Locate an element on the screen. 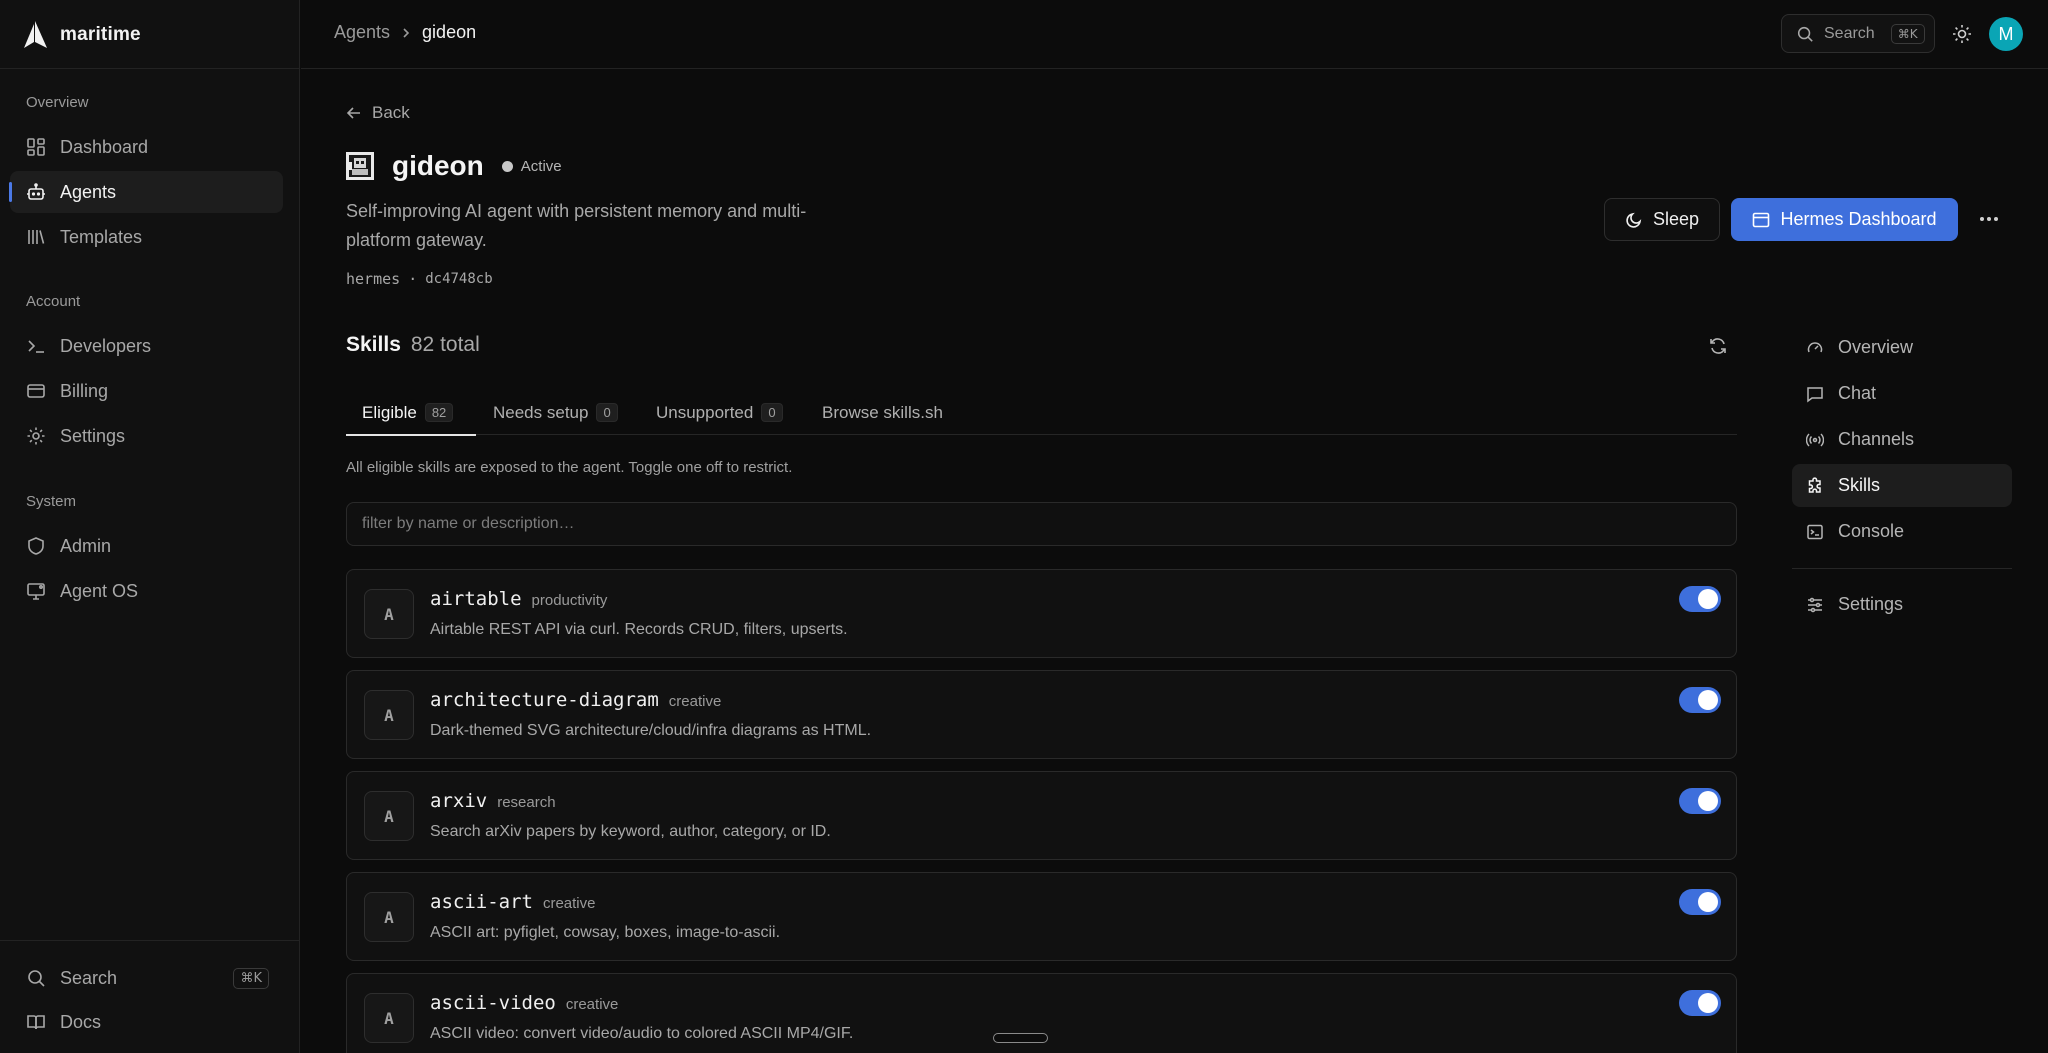 This screenshot has width=2048, height=1053. skill-initial-icon: A is located at coordinates (389, 1018).